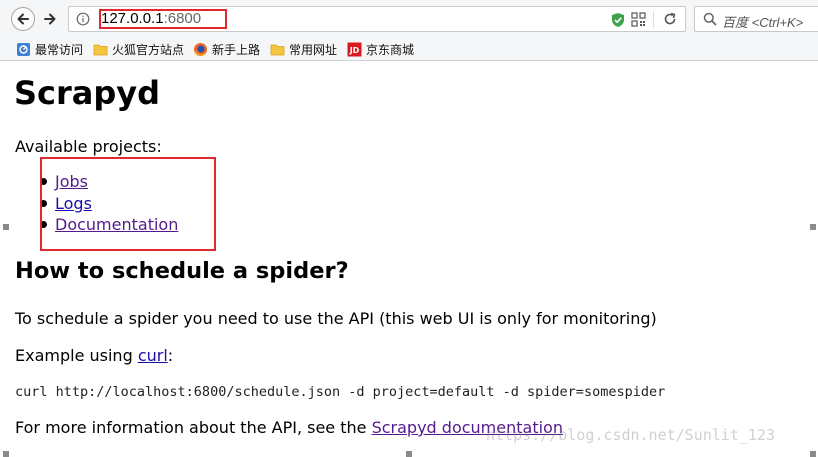  I want to click on logs-link: Logs, so click(73, 203).